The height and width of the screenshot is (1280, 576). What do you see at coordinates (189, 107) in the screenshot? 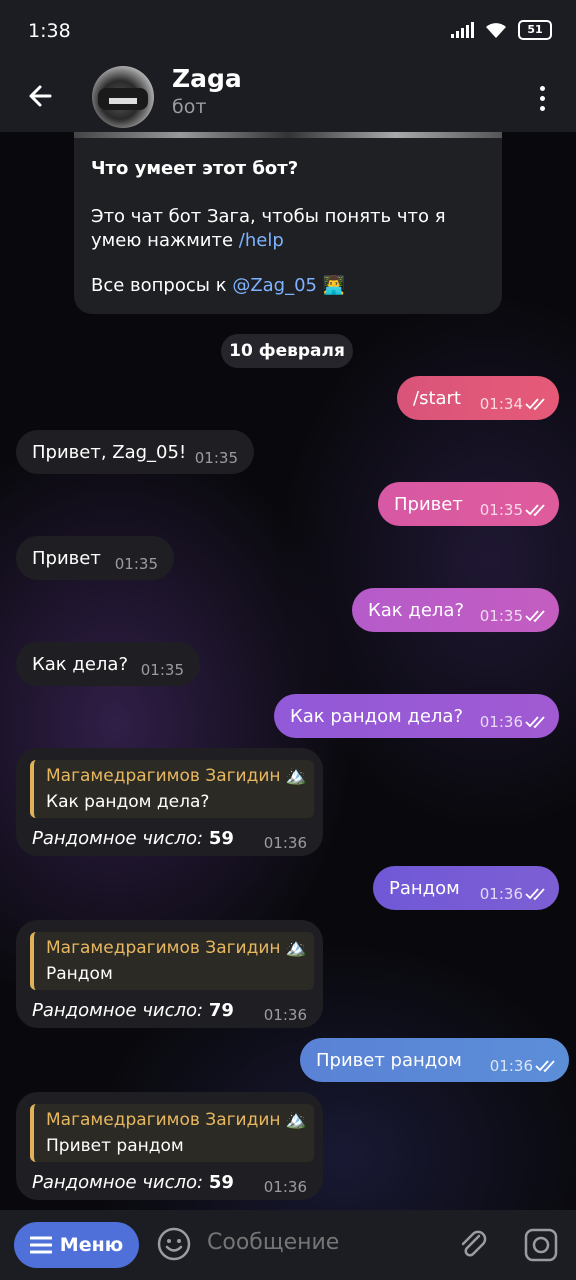
I see `chat-subtitle: бот` at bounding box center [189, 107].